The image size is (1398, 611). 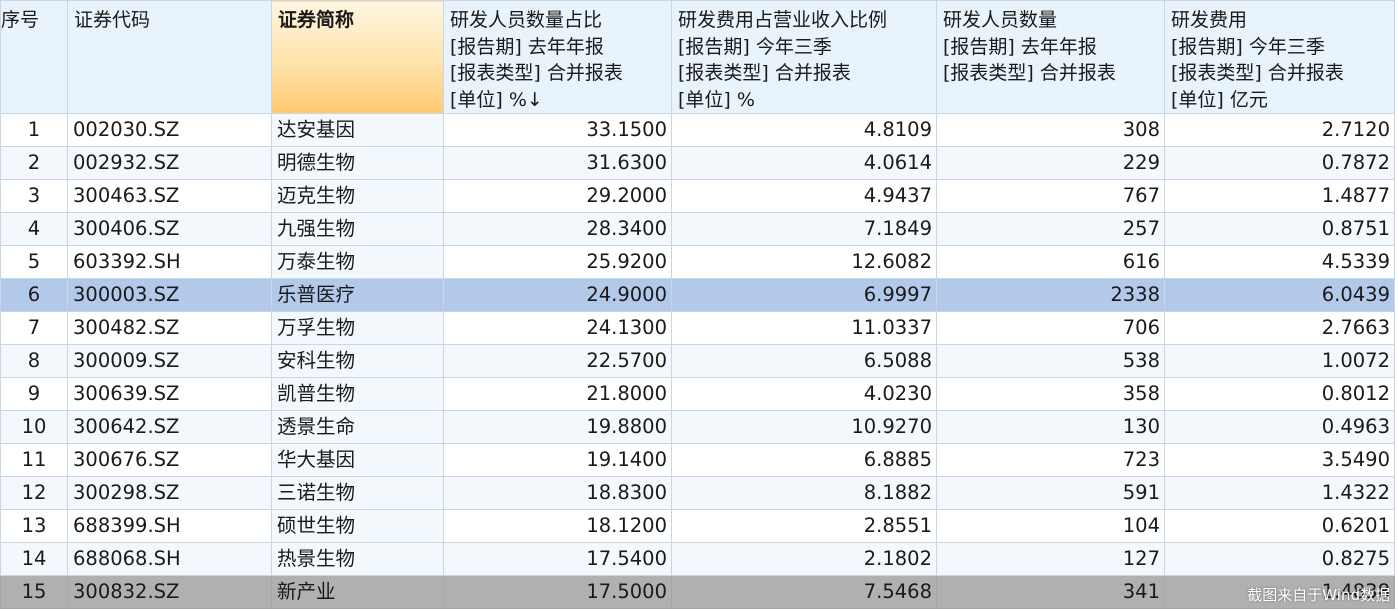 What do you see at coordinates (357, 592) in the screenshot?
I see `security-name-cell: 新产业` at bounding box center [357, 592].